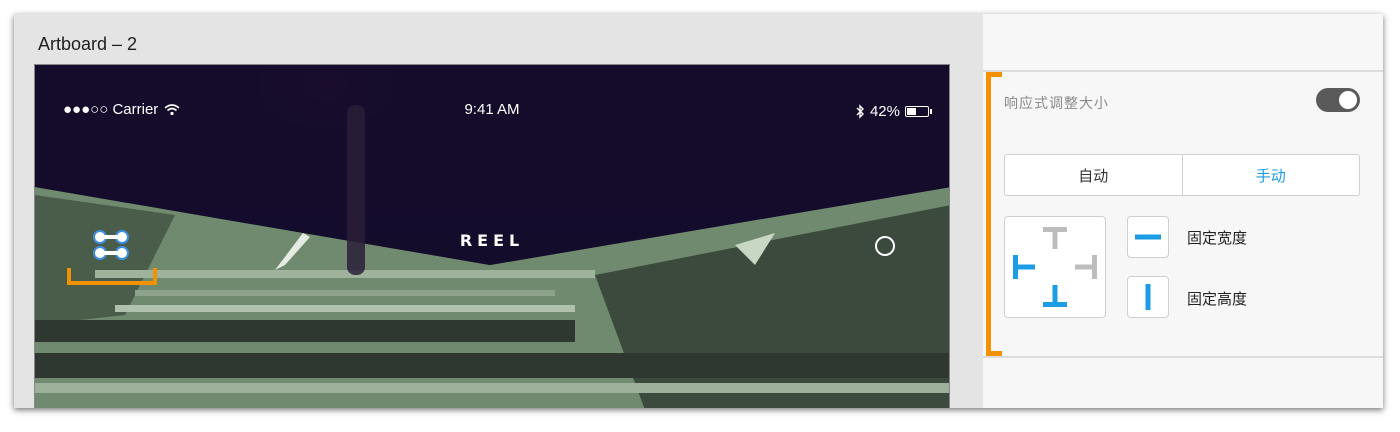  Describe the element at coordinates (1055, 296) in the screenshot. I see `pin-bottom-icon` at that location.